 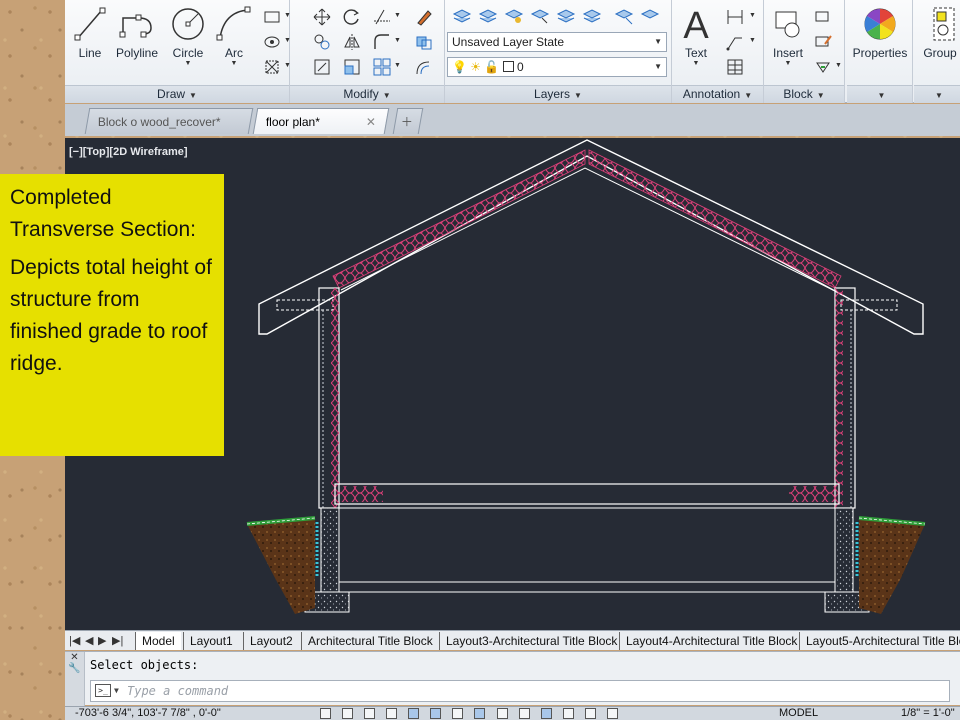 What do you see at coordinates (158, 641) in the screenshot?
I see `layout-tab-model: Model` at bounding box center [158, 641].